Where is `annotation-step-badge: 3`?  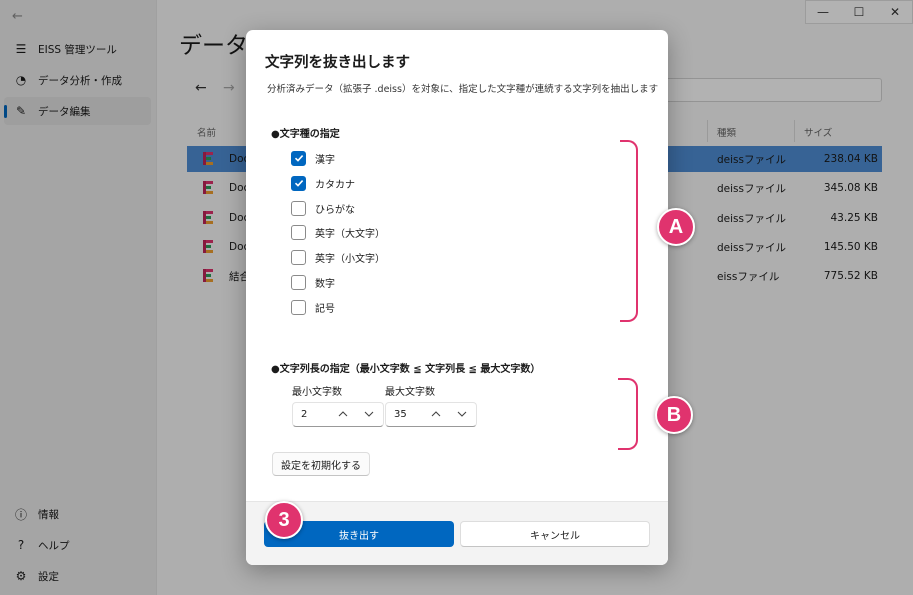
annotation-step-badge: 3 is located at coordinates (284, 520).